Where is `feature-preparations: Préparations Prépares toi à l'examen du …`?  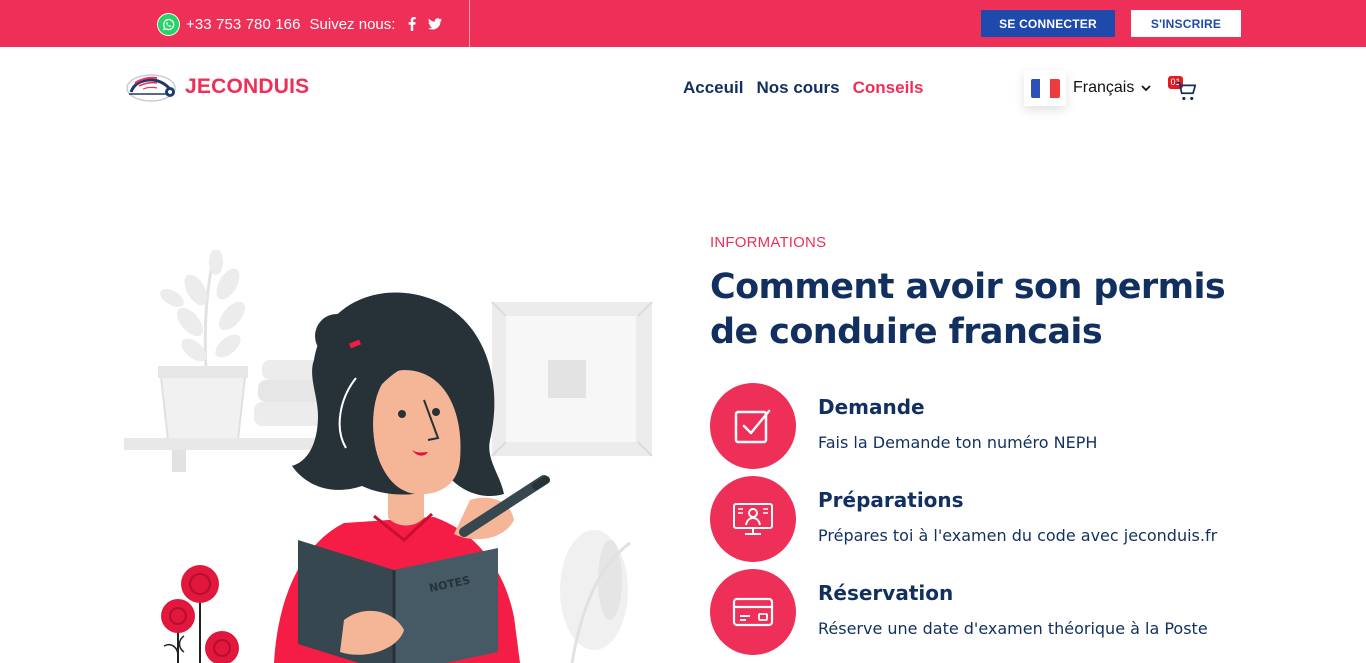
feature-preparations: Préparations Prépares toi à l'examen du … is located at coordinates (1010, 519).